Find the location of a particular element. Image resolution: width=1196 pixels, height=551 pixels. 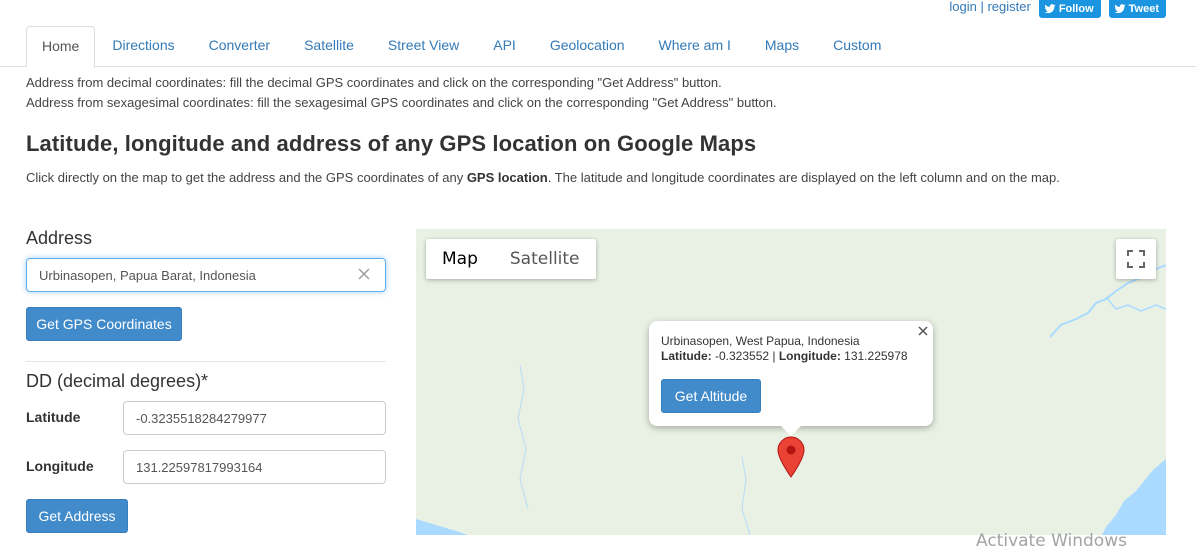

tab-custom: Custom is located at coordinates (857, 46).